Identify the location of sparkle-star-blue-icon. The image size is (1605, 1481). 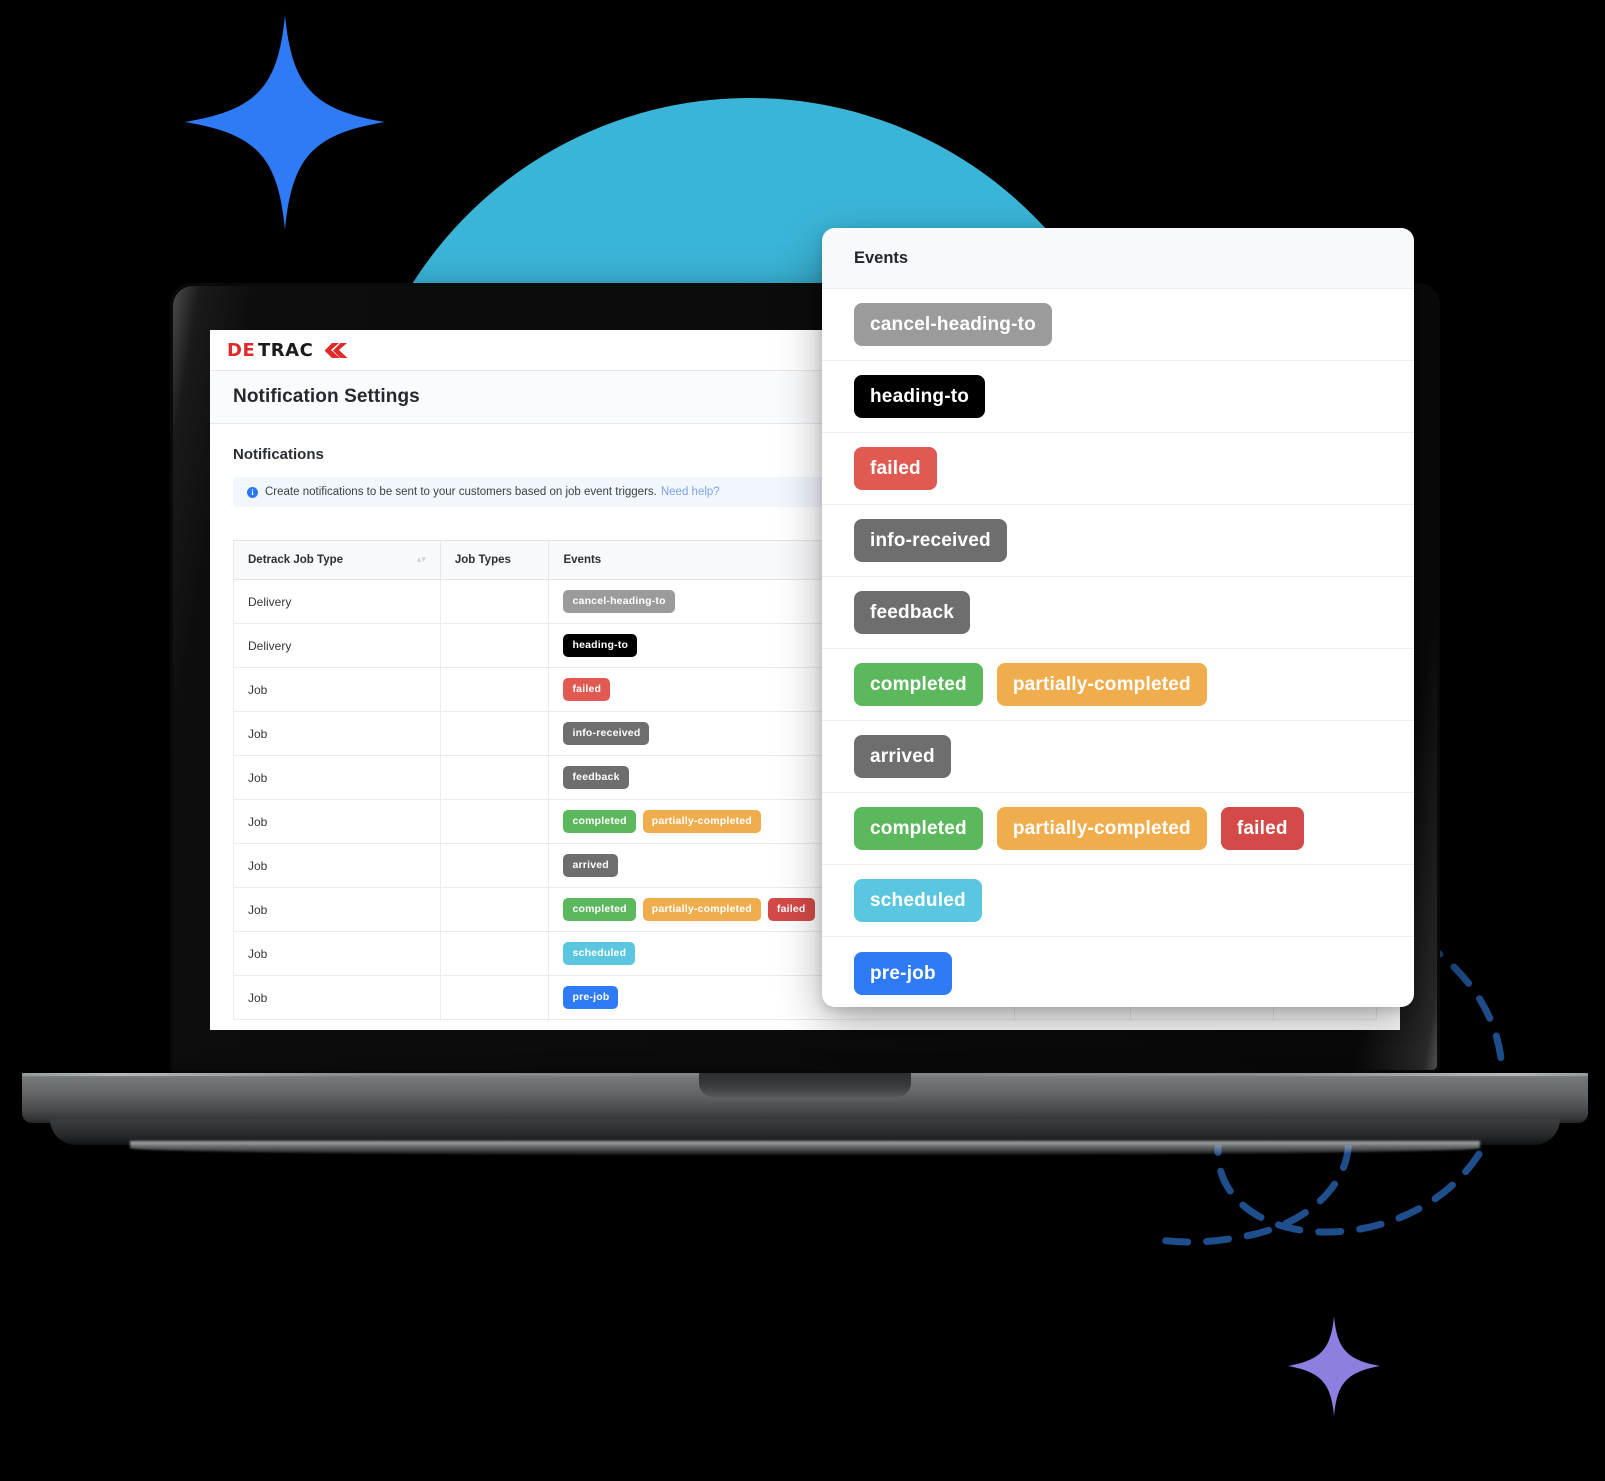
(285, 122).